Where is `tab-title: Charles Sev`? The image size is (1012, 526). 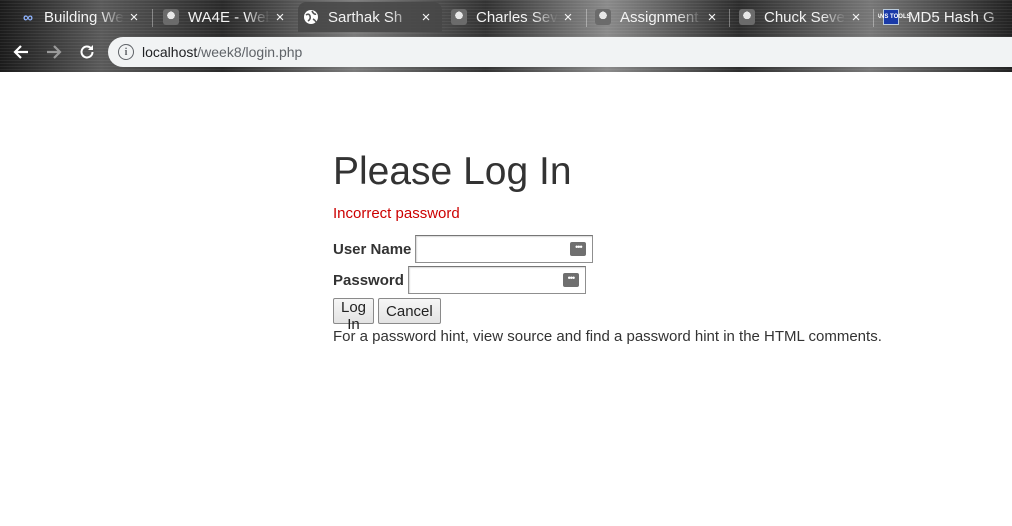 tab-title: Charles Sev is located at coordinates (517, 17).